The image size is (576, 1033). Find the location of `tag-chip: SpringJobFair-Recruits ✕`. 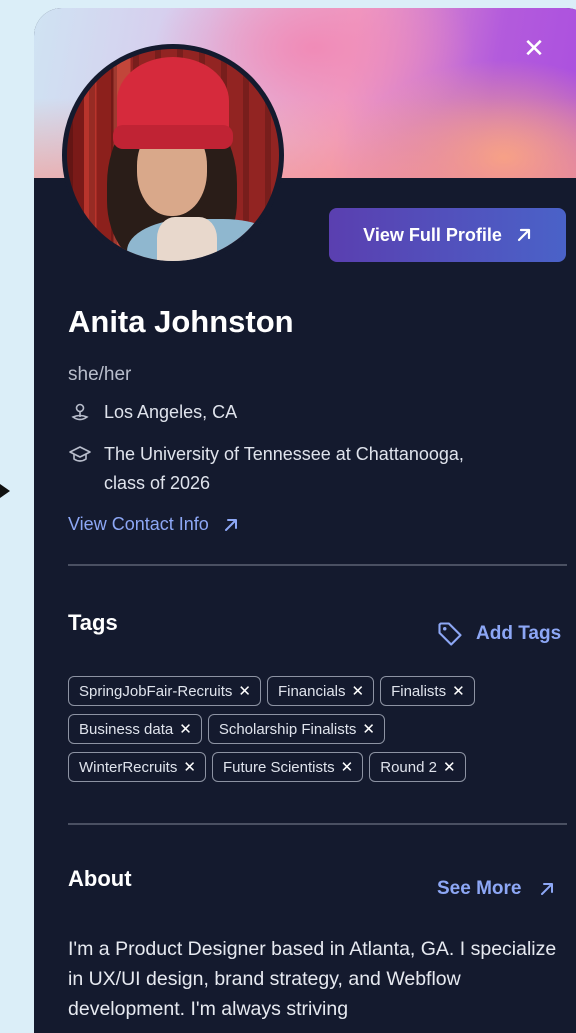

tag-chip: SpringJobFair-Recruits ✕ is located at coordinates (164, 691).